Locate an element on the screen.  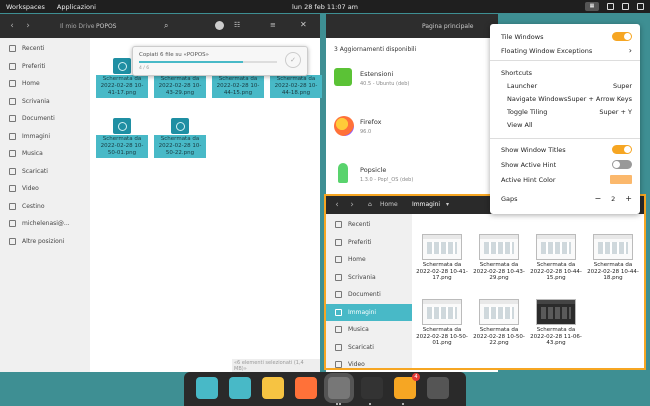
menu-icon: ≡ is located at coordinates (273, 25).